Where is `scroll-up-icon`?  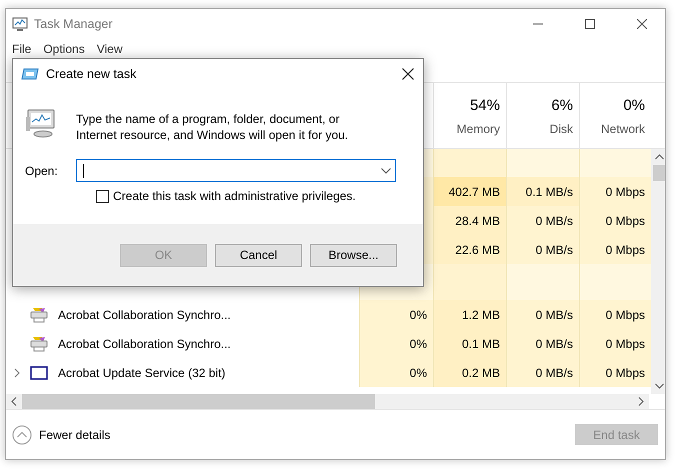 scroll-up-icon is located at coordinates (659, 157).